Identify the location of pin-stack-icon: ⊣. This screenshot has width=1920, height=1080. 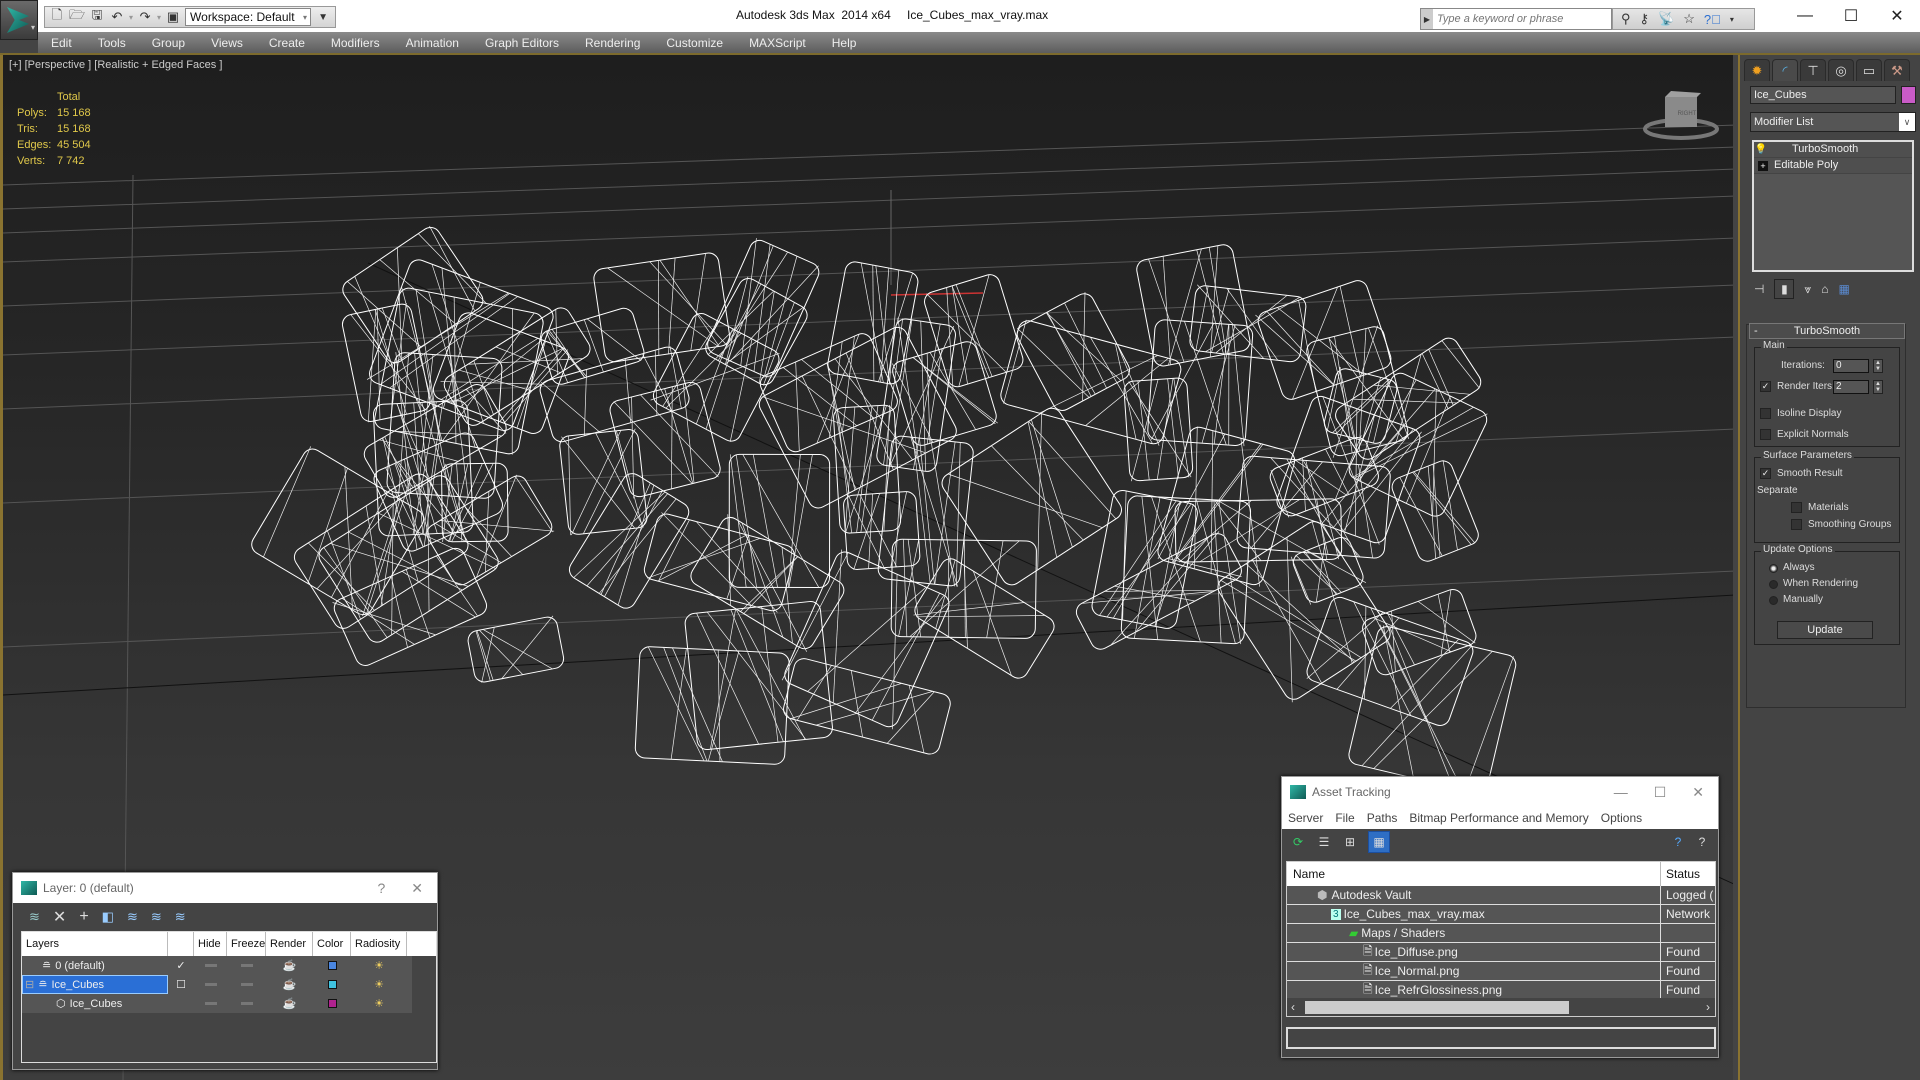
(1759, 289).